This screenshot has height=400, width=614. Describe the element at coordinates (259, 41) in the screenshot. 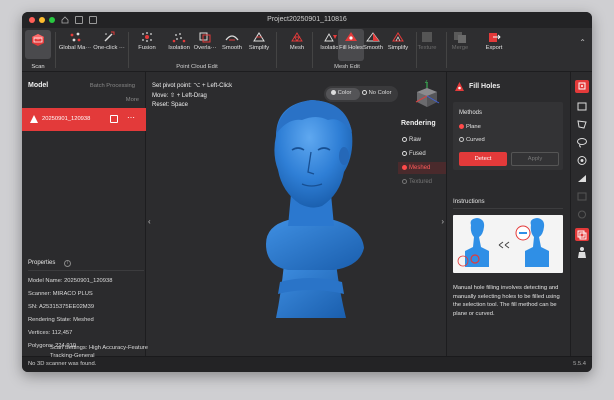

I see `simplify-button: Simplify` at that location.